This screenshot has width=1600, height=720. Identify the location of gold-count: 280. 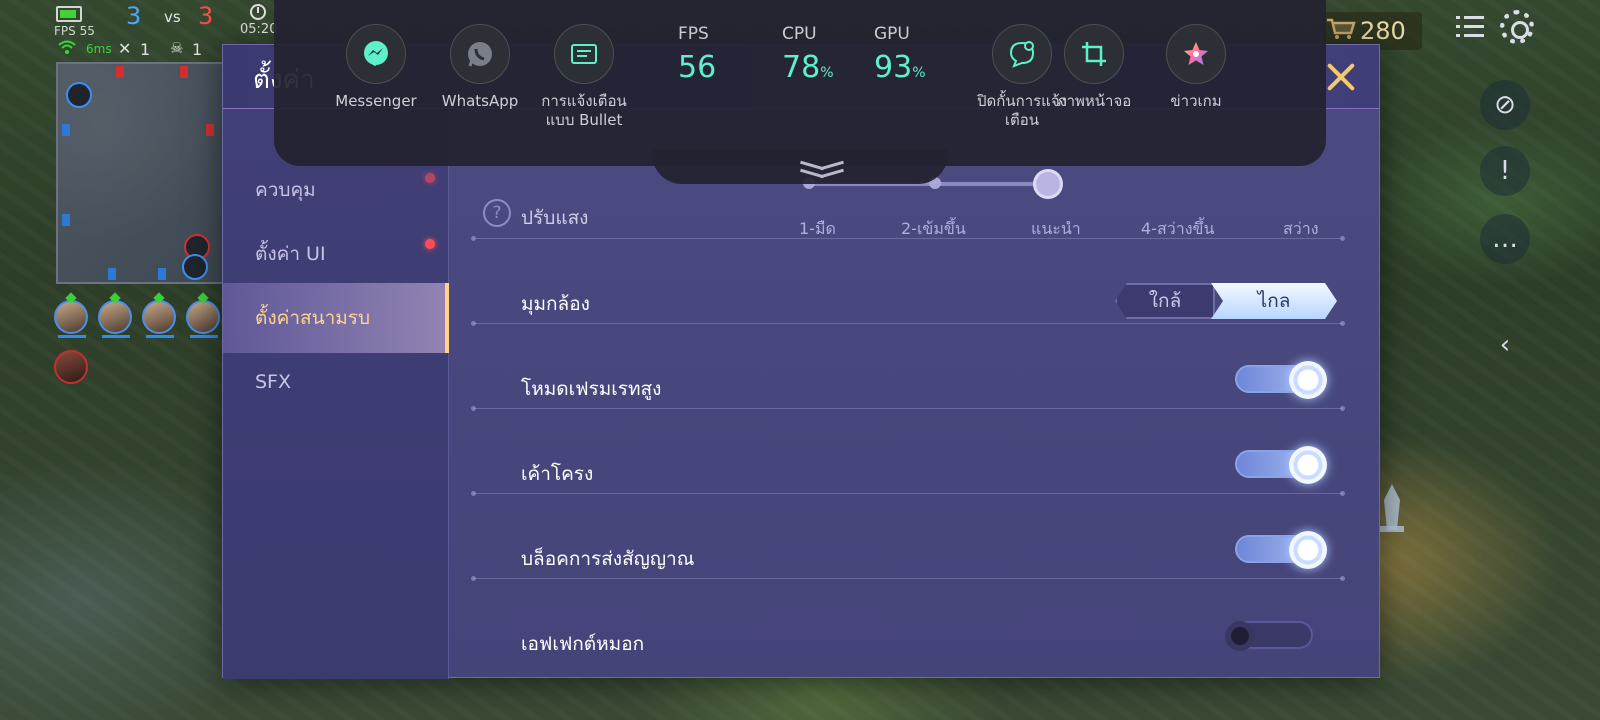
(1383, 31).